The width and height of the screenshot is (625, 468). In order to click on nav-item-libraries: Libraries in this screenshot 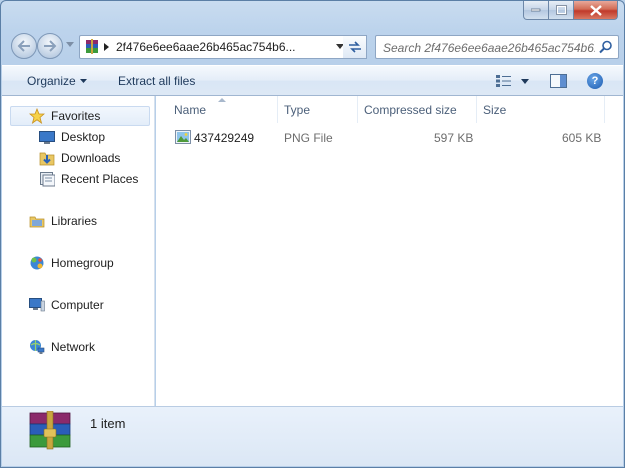, I will do `click(62, 221)`.